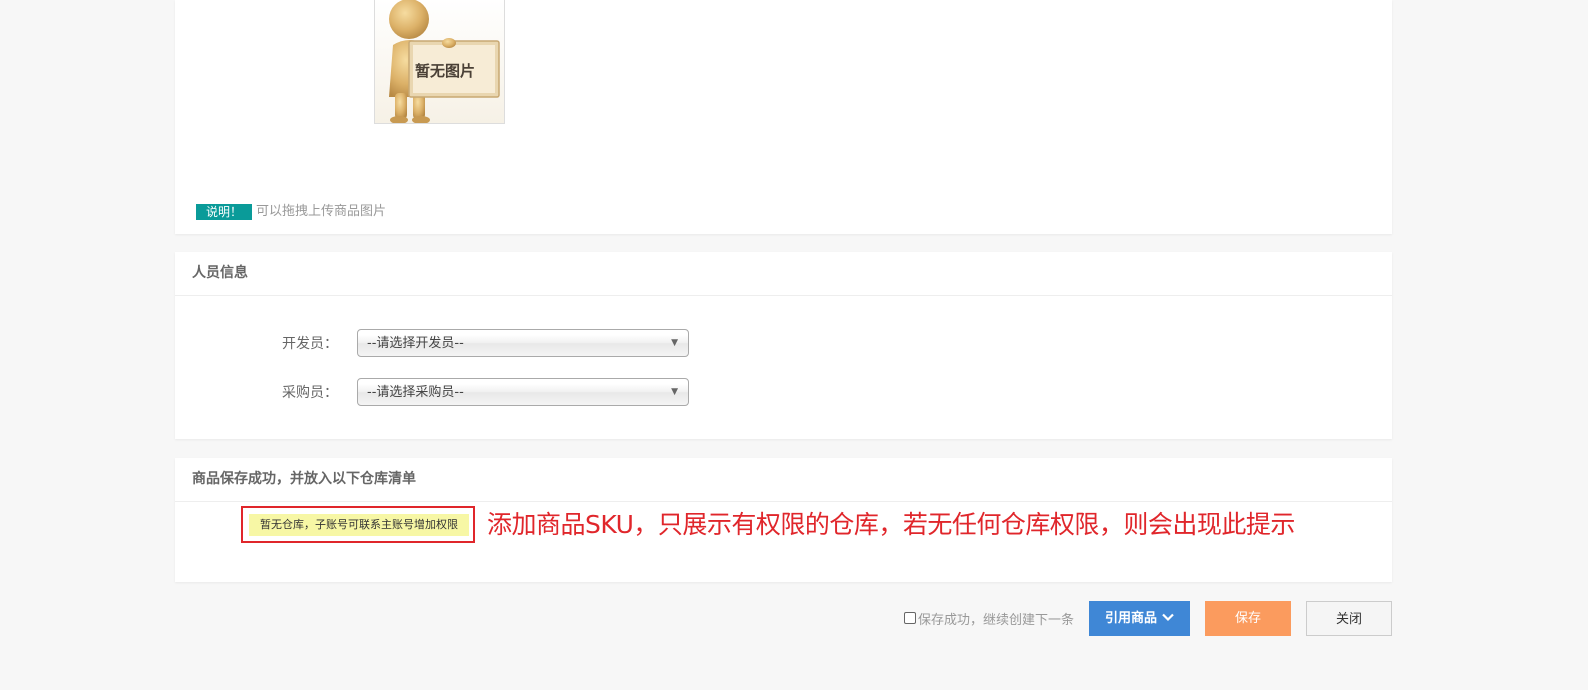 The width and height of the screenshot is (1588, 690). I want to click on annotation-text: 添加商品SKU，只展示有权限的仓库，若无任何仓库权限，则会出现此提示, so click(891, 524).